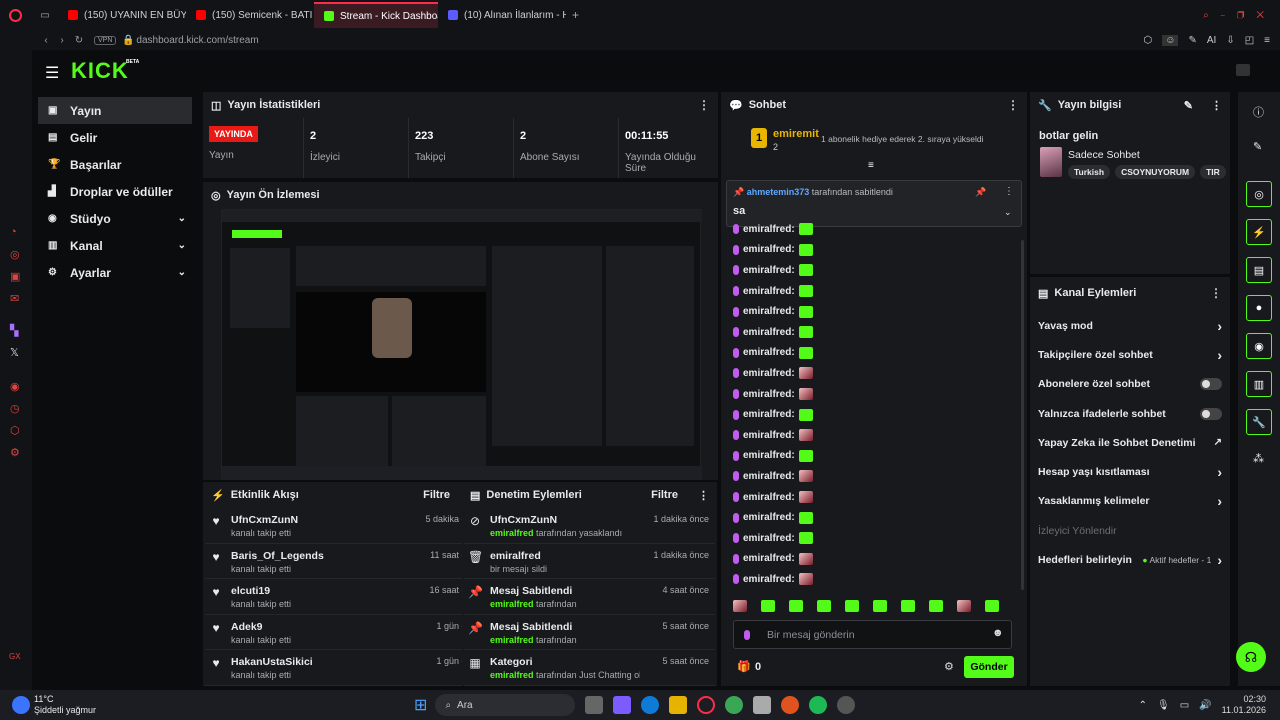  Describe the element at coordinates (1216, 105) in the screenshot. I see `info-menu-icon: ⋮` at that location.